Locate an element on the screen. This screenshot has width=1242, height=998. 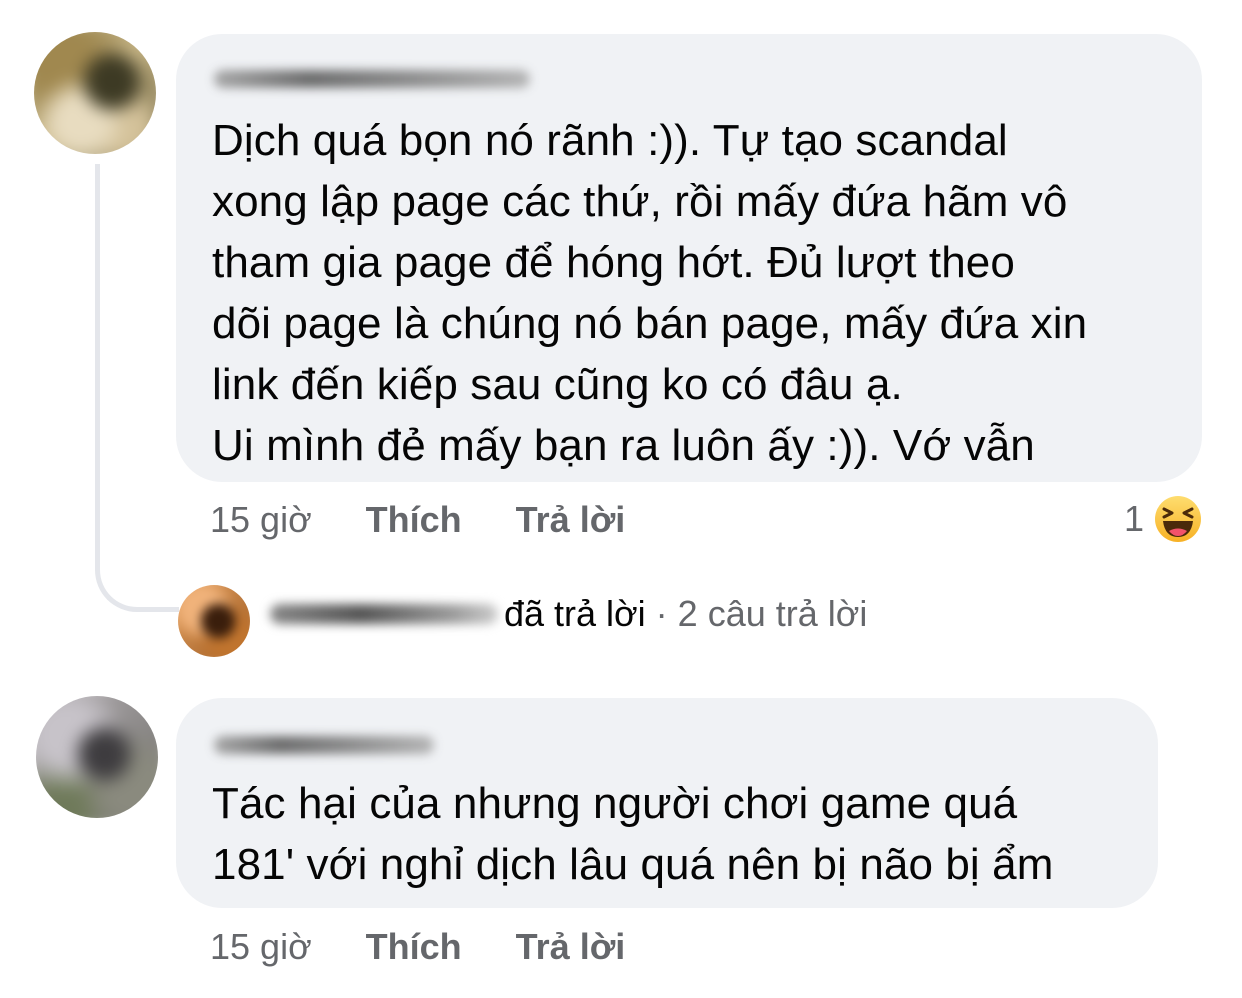
reaction-count: 1 is located at coordinates (1134, 518).